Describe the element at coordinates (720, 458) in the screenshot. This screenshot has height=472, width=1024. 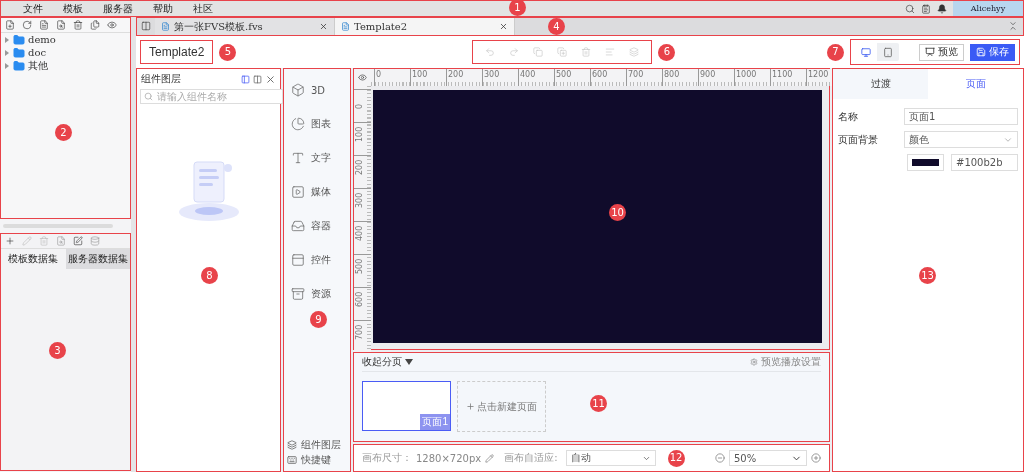
I see `zoom-out-icon` at that location.